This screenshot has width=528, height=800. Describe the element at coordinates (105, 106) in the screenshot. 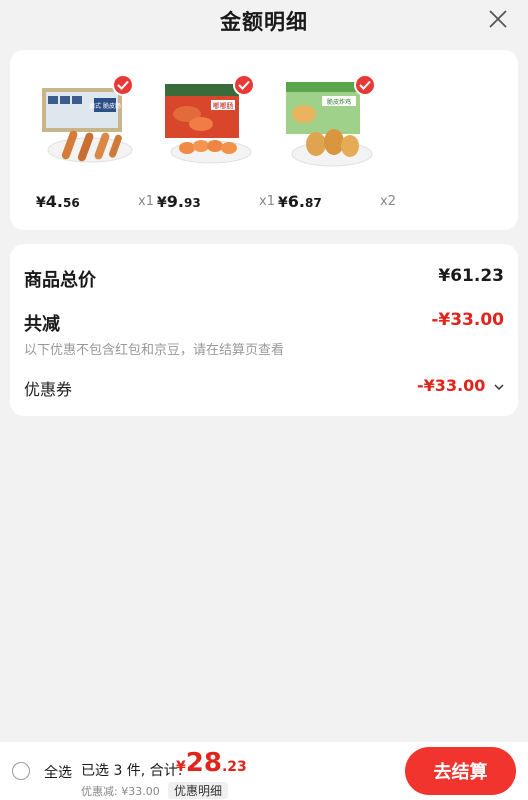

I see `package-label: 德式 脆皮肠` at that location.